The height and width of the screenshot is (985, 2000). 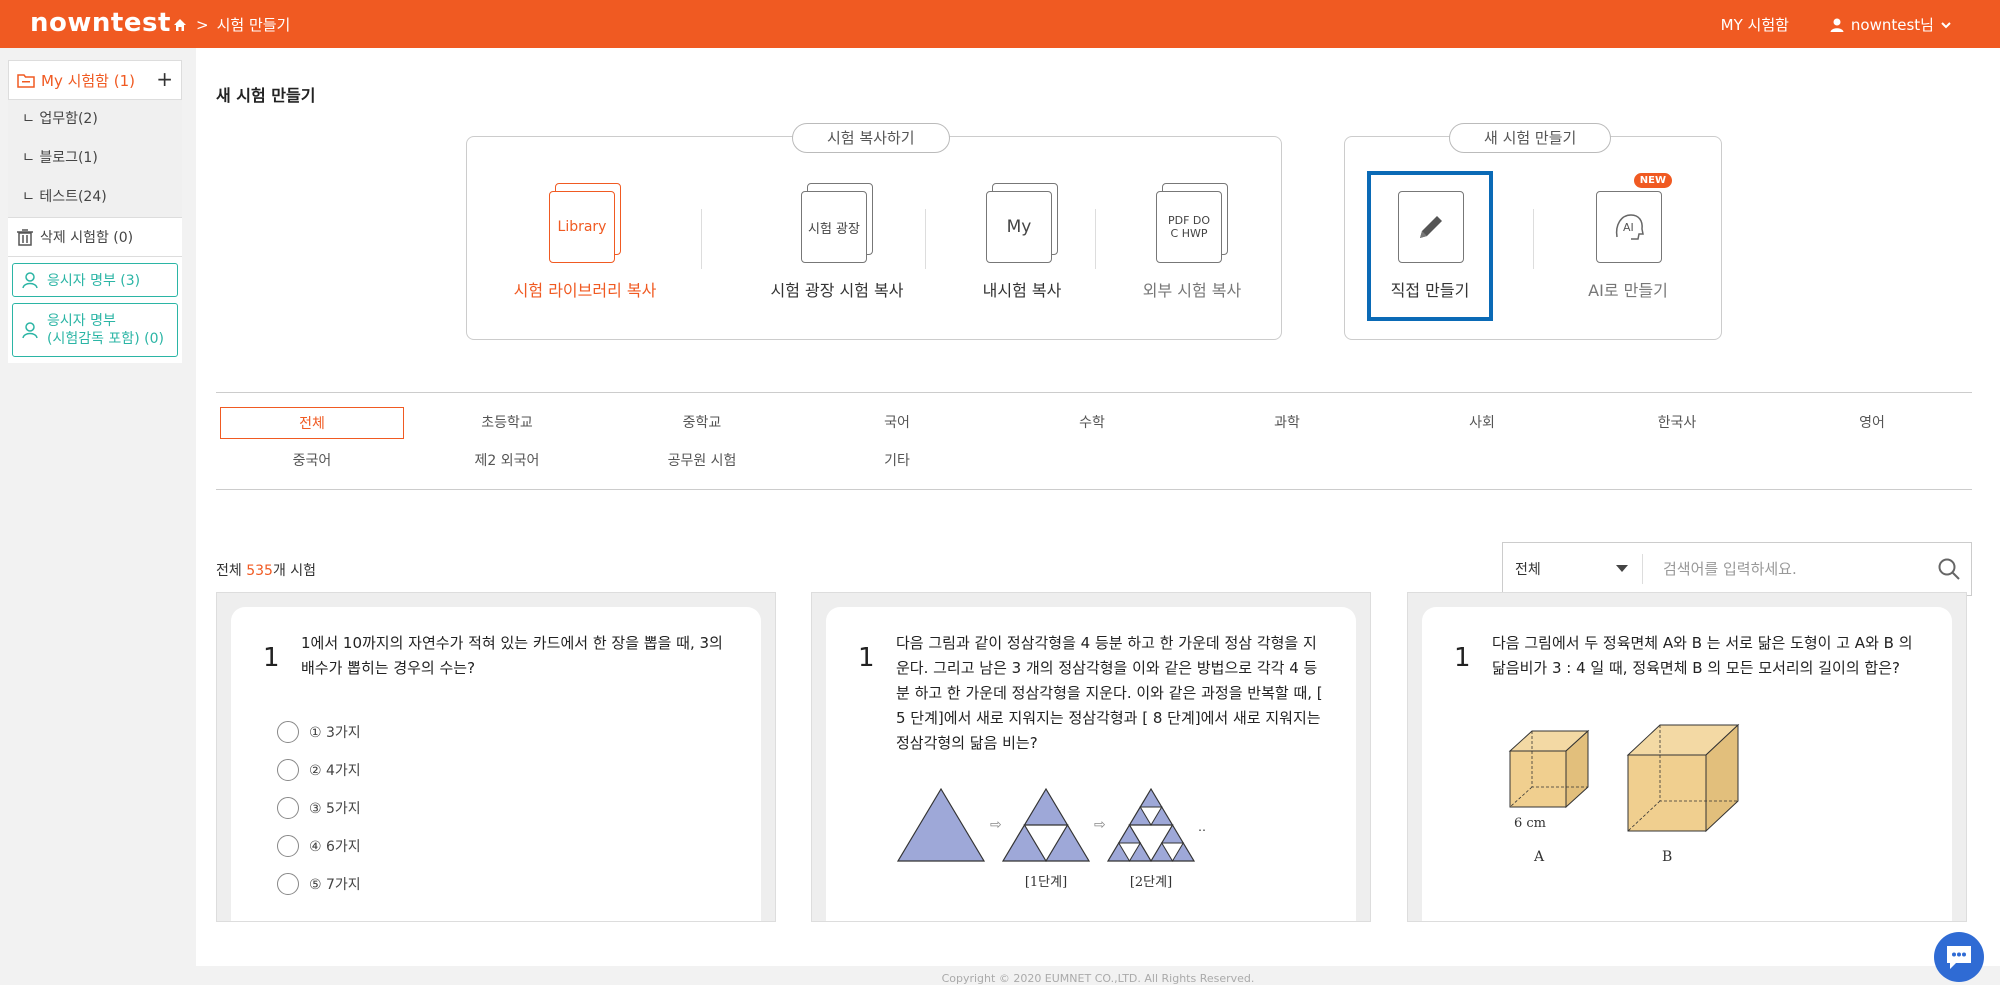 What do you see at coordinates (87, 238) in the screenshot?
I see `trash-label: 삭제 시험함 (0)` at bounding box center [87, 238].